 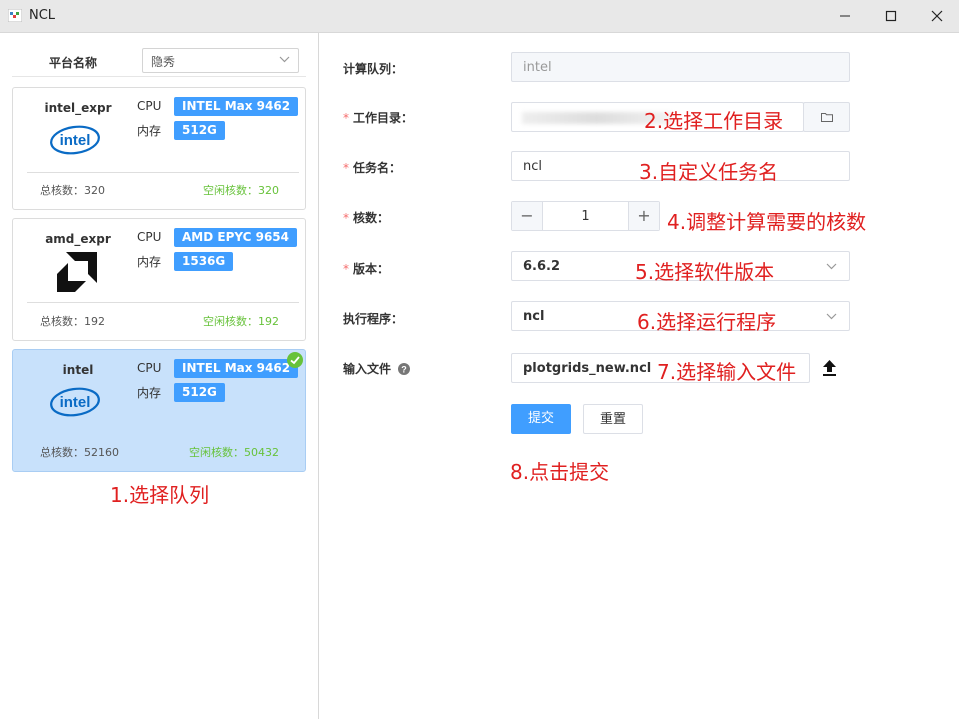 I want to click on jobname-input-value: ncl, so click(x=532, y=166).